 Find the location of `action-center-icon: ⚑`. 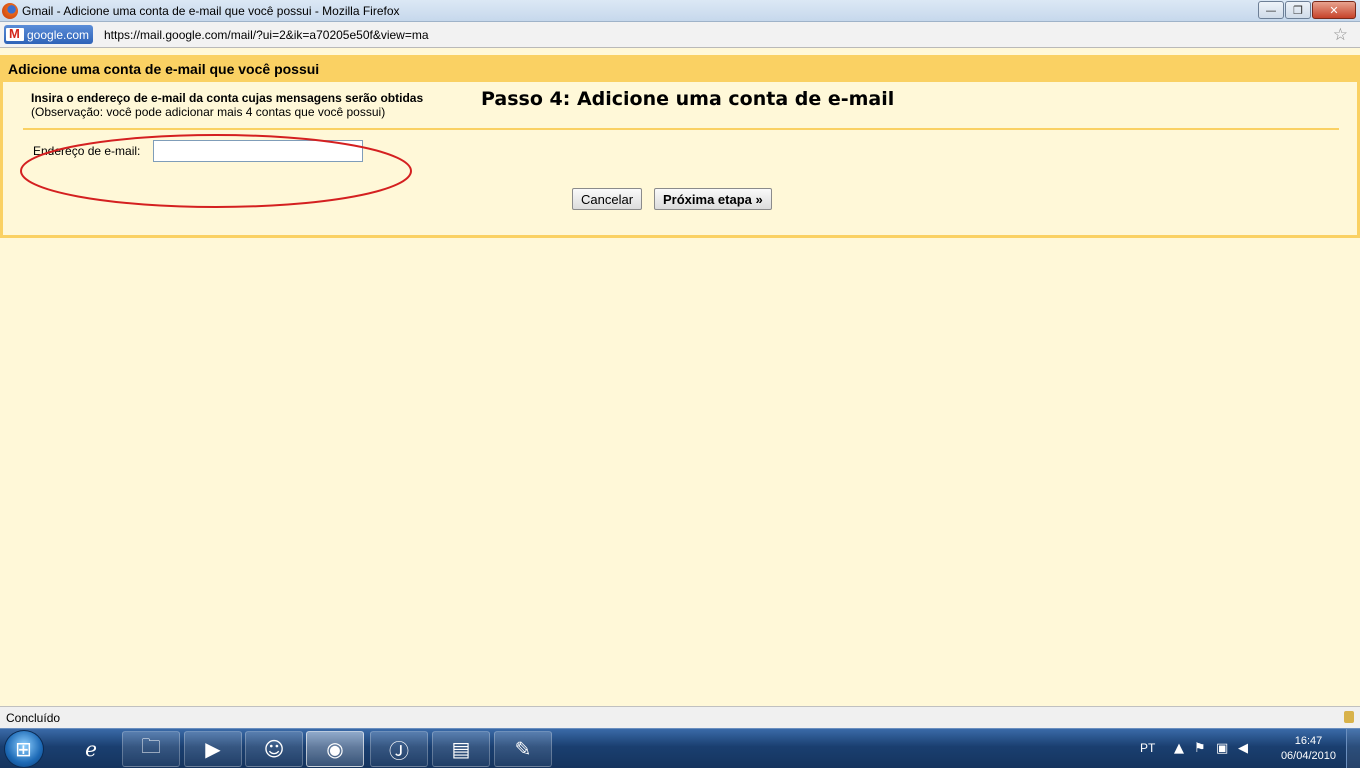

action-center-icon: ⚑ is located at coordinates (1200, 748).